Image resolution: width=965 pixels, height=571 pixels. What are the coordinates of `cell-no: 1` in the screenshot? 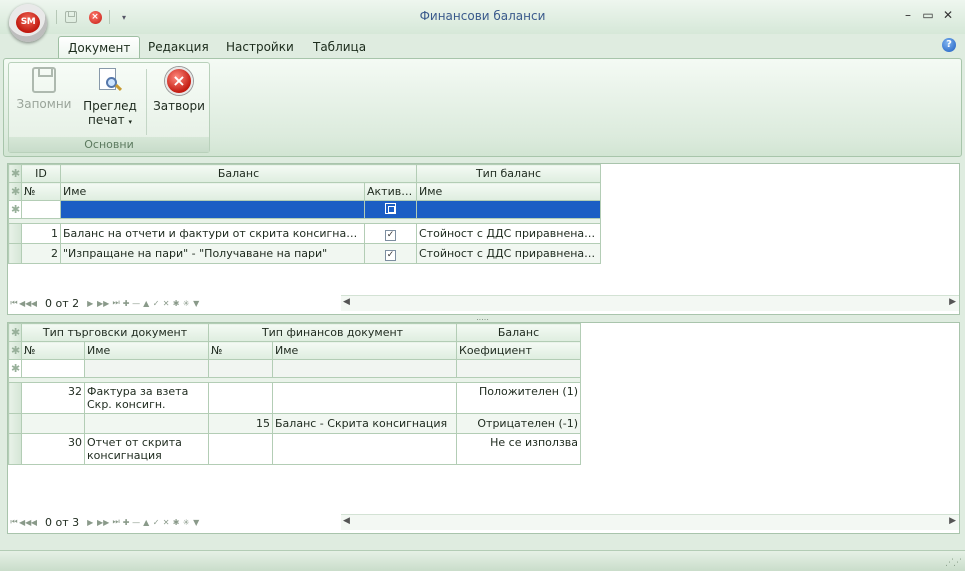 It's located at (41, 233).